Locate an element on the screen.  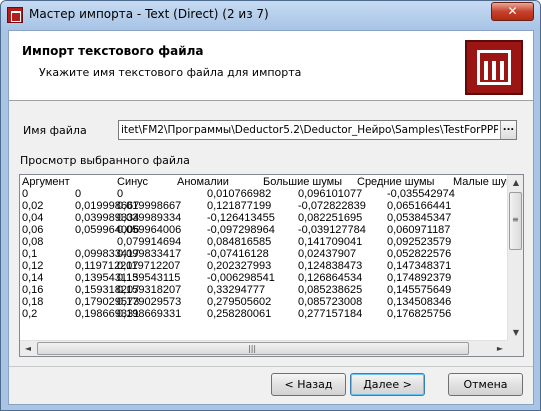
cancel-button: Отмена is located at coordinates (485, 384).